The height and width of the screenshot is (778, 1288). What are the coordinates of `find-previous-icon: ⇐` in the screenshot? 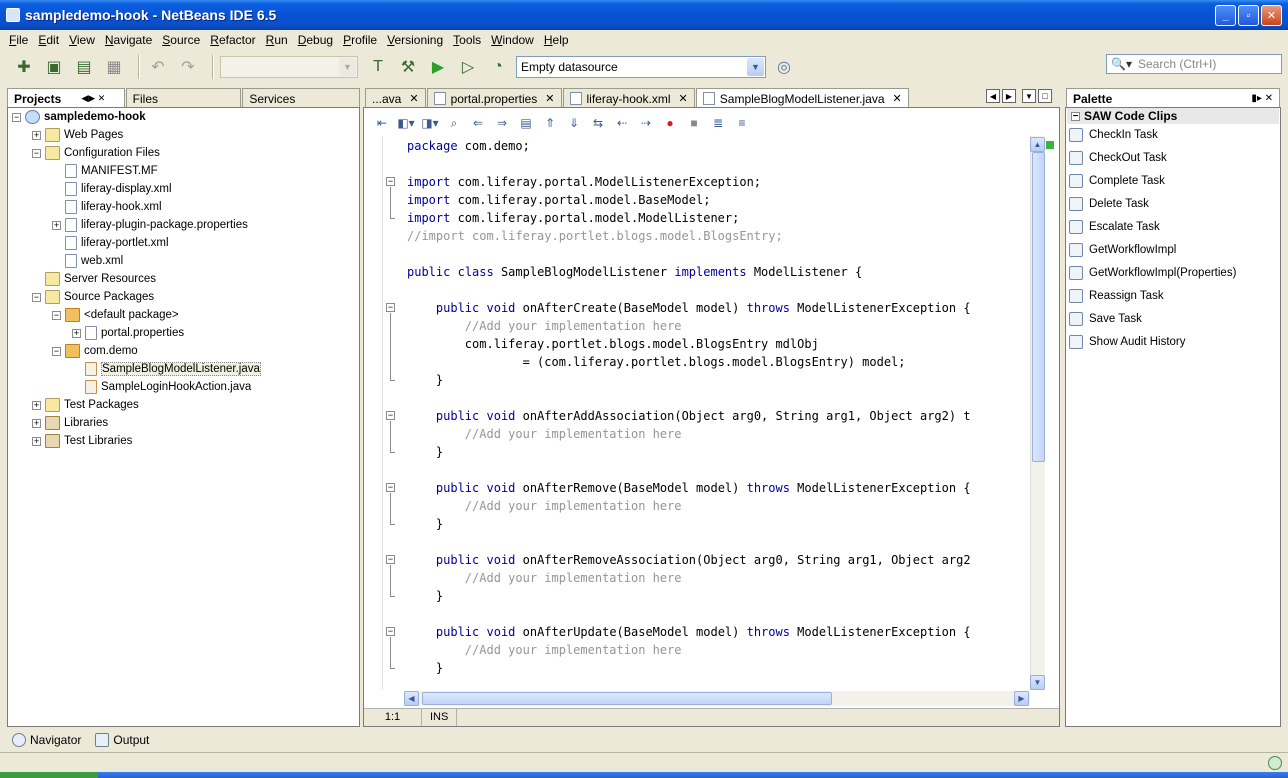 It's located at (478, 123).